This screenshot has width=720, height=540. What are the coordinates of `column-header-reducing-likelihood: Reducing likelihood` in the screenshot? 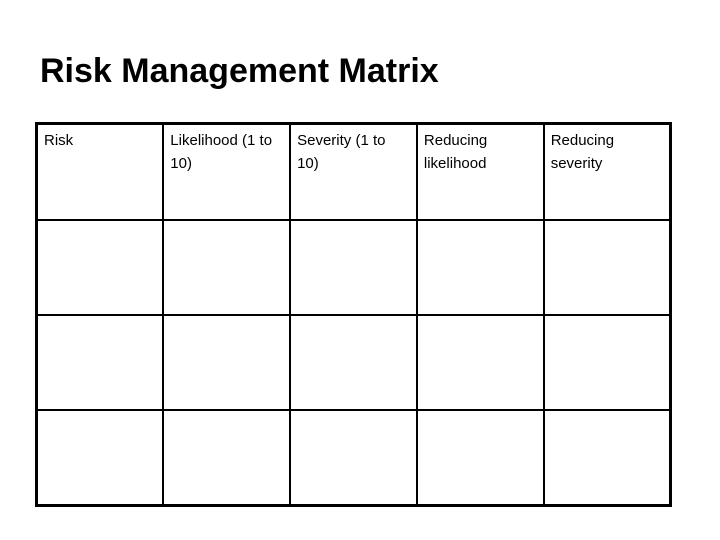 It's located at (480, 171).